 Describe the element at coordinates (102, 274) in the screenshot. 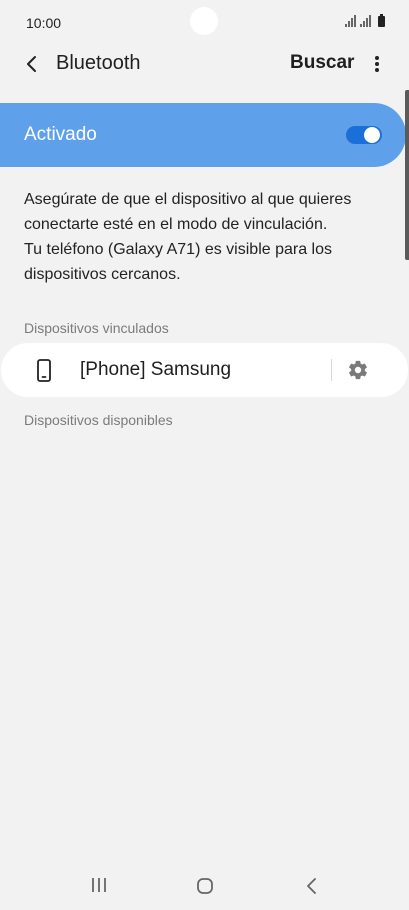

I see `description-line: dispositivos cercanos.` at that location.